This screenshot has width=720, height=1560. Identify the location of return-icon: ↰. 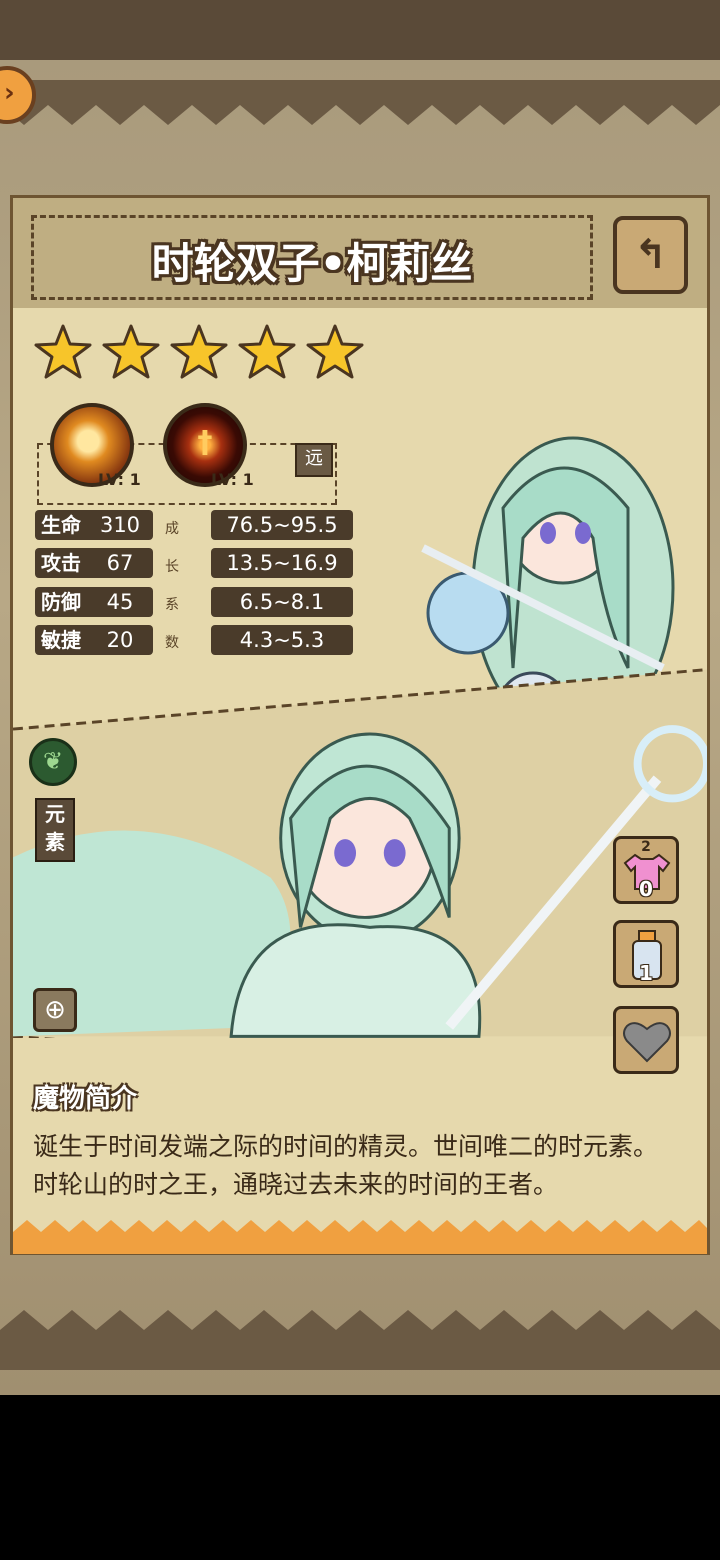
(650, 255).